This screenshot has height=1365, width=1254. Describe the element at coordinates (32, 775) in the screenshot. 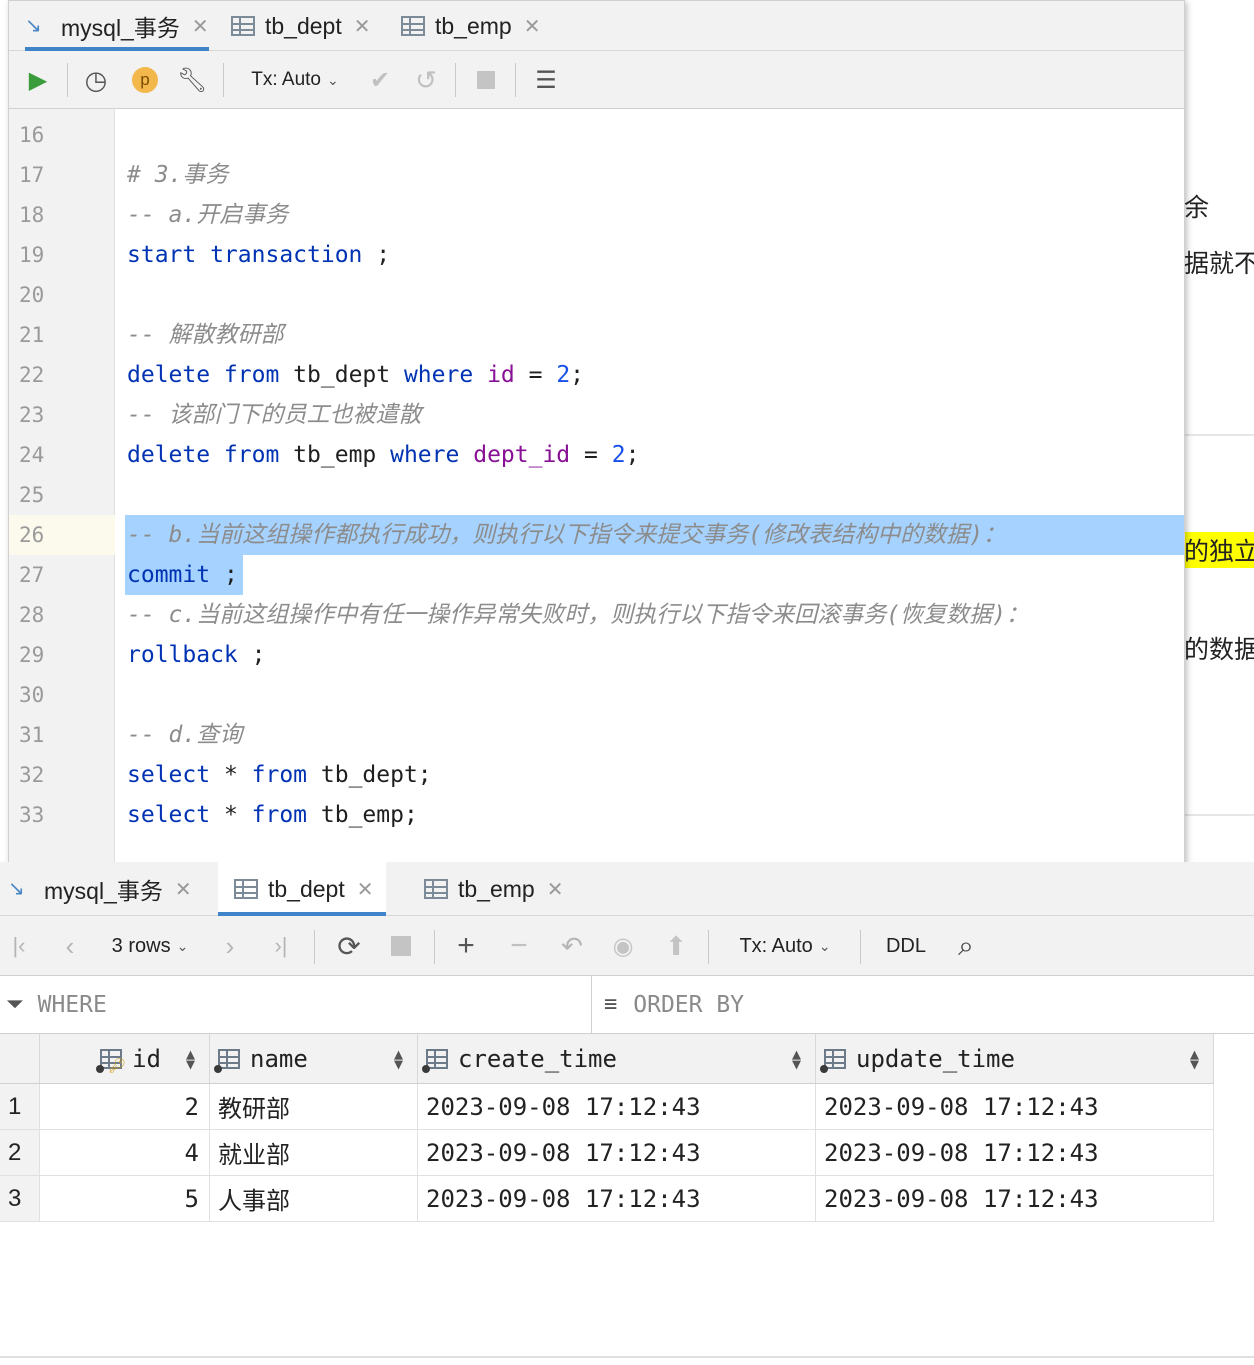

I see `line-number: 32` at that location.